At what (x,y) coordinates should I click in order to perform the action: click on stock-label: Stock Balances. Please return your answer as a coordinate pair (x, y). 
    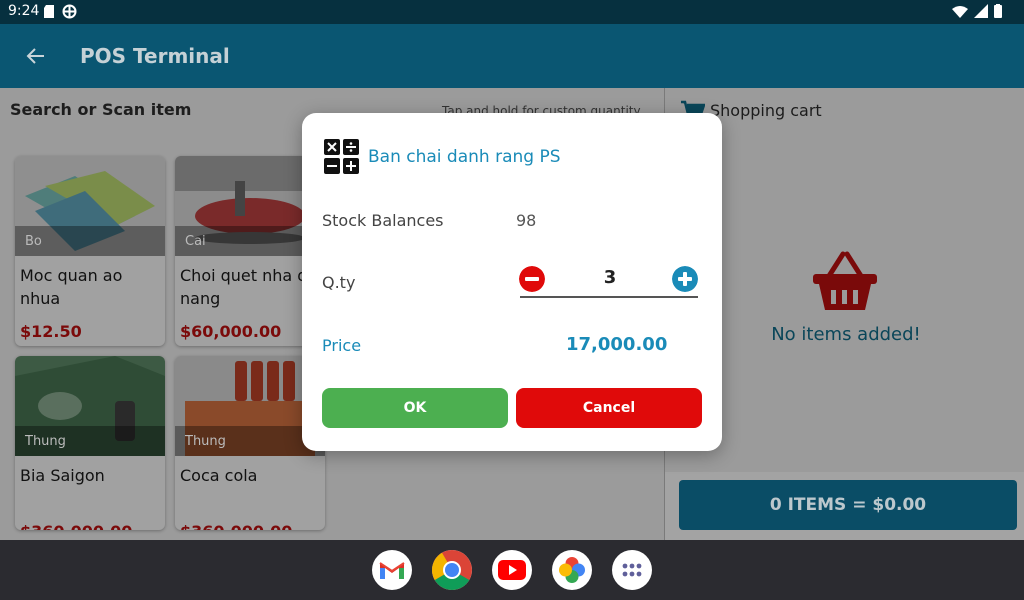
    Looking at the image, I should click on (383, 220).